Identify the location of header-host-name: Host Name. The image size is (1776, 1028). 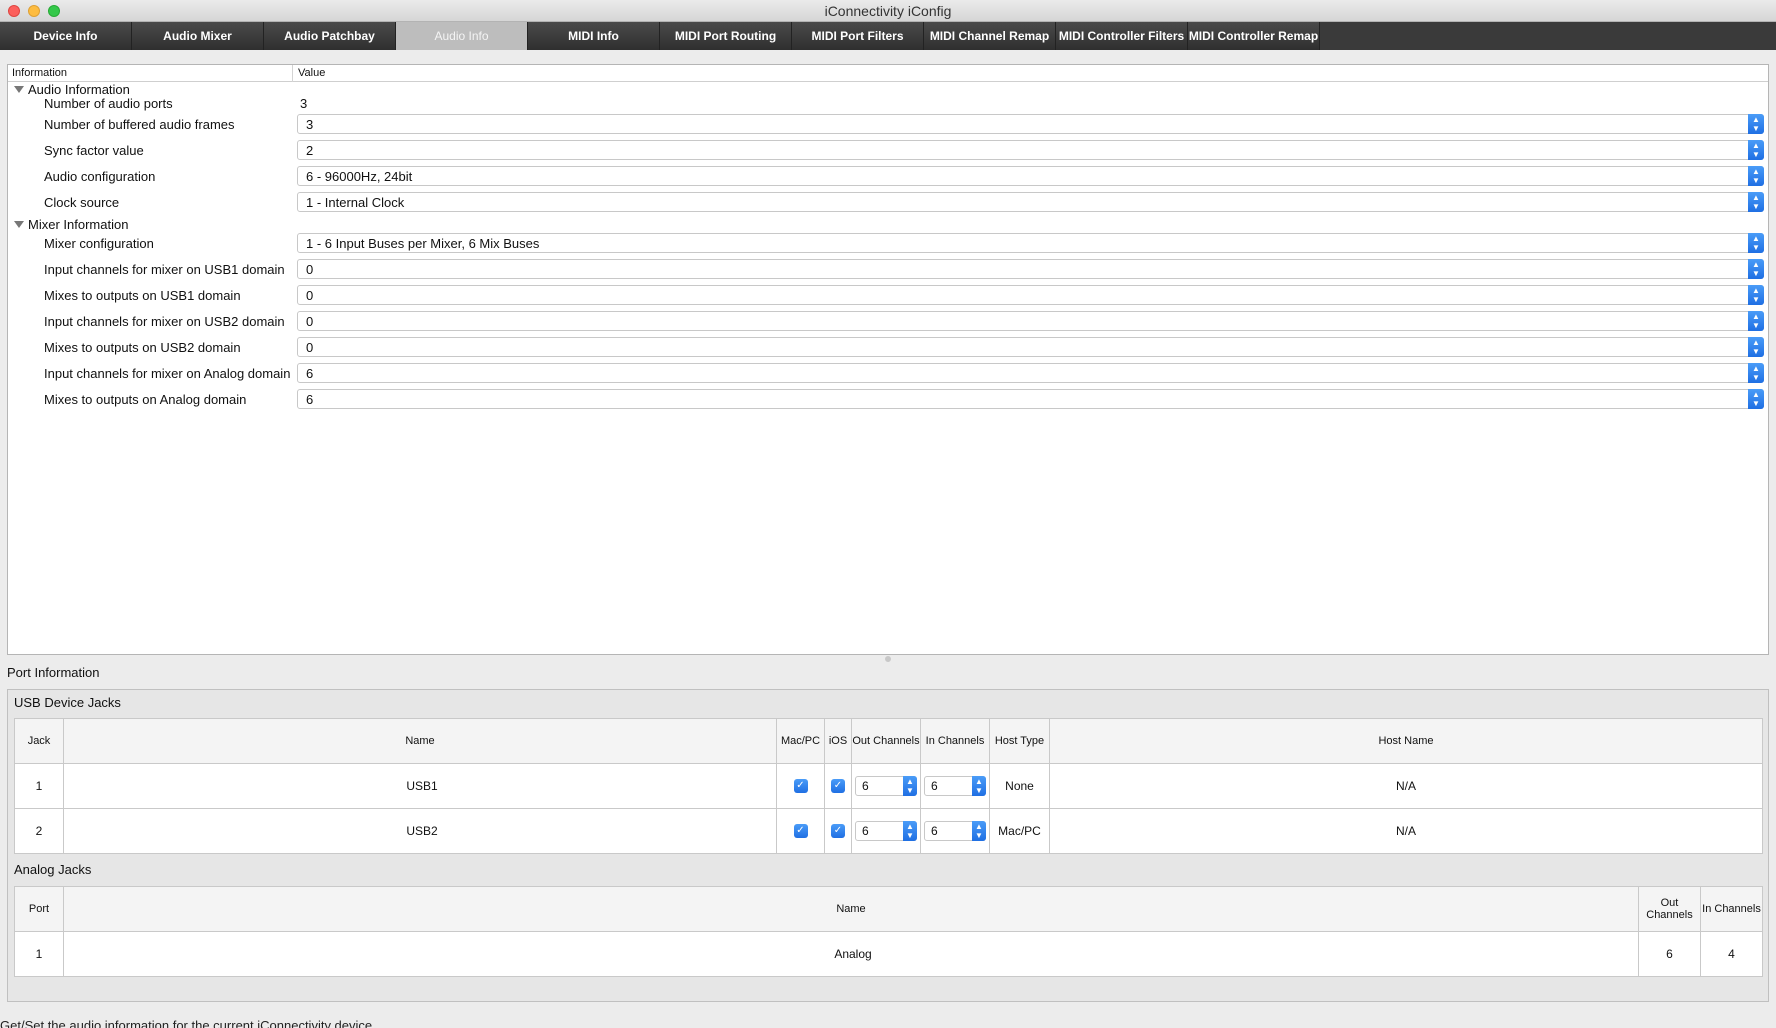
(1406, 741).